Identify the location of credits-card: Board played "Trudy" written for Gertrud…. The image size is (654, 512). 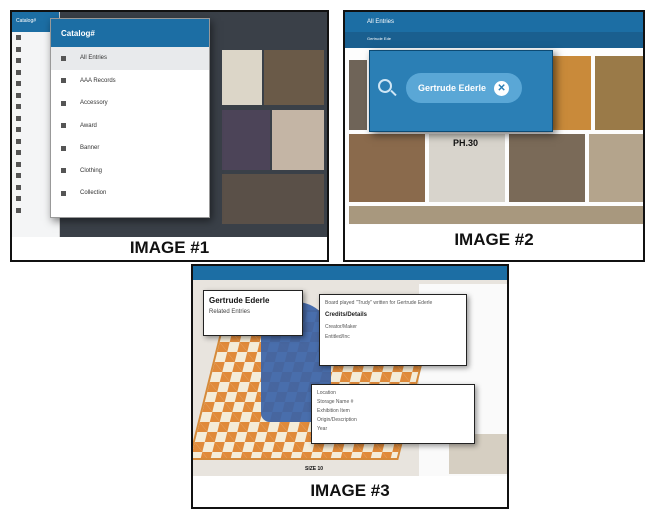
(393, 330).